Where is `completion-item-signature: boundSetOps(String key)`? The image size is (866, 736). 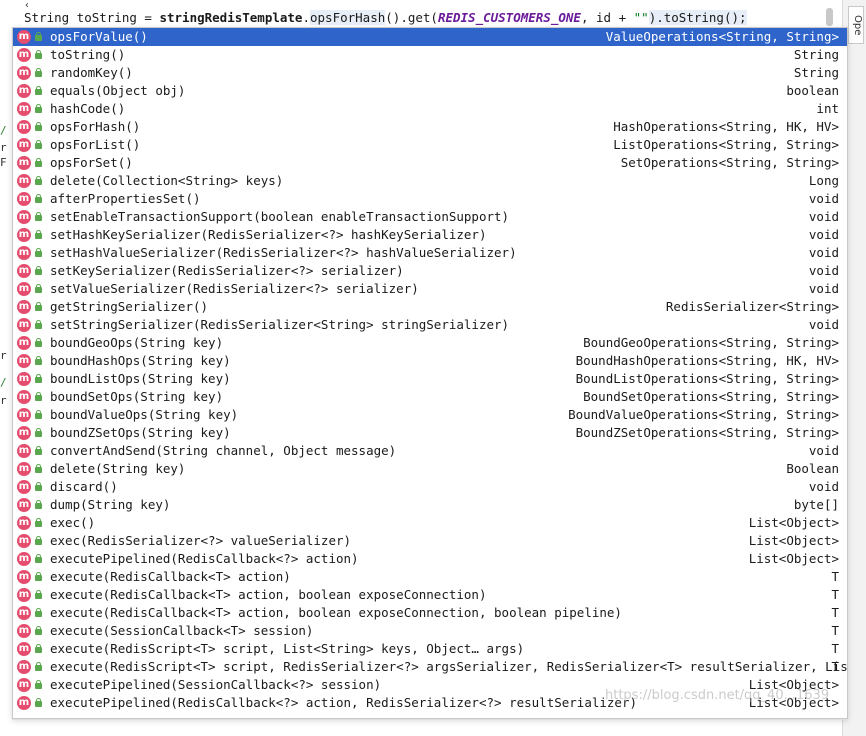
completion-item-signature: boundSetOps(String key) is located at coordinates (137, 396).